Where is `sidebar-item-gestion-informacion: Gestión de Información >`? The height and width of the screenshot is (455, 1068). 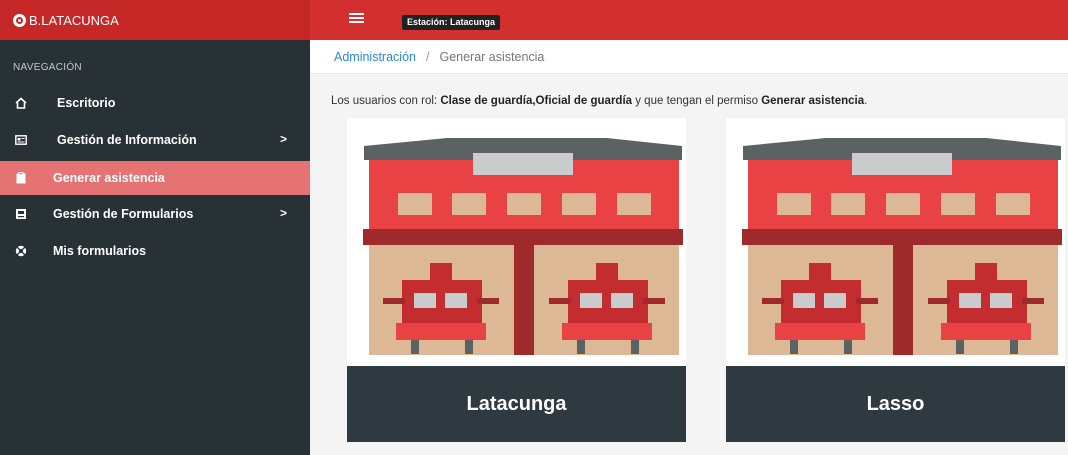 sidebar-item-gestion-informacion: Gestión de Información > is located at coordinates (155, 140).